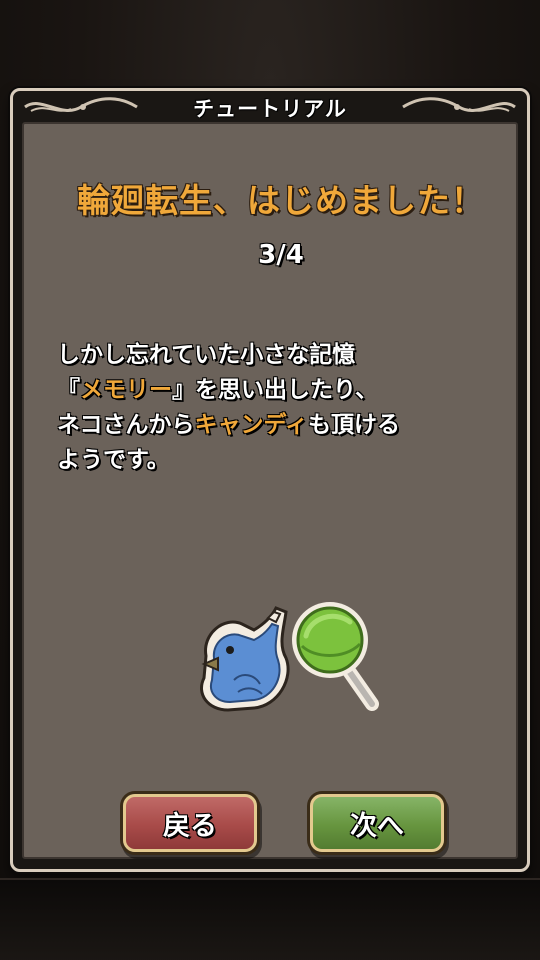  I want to click on memory-highlight: メモリー, so click(126, 390).